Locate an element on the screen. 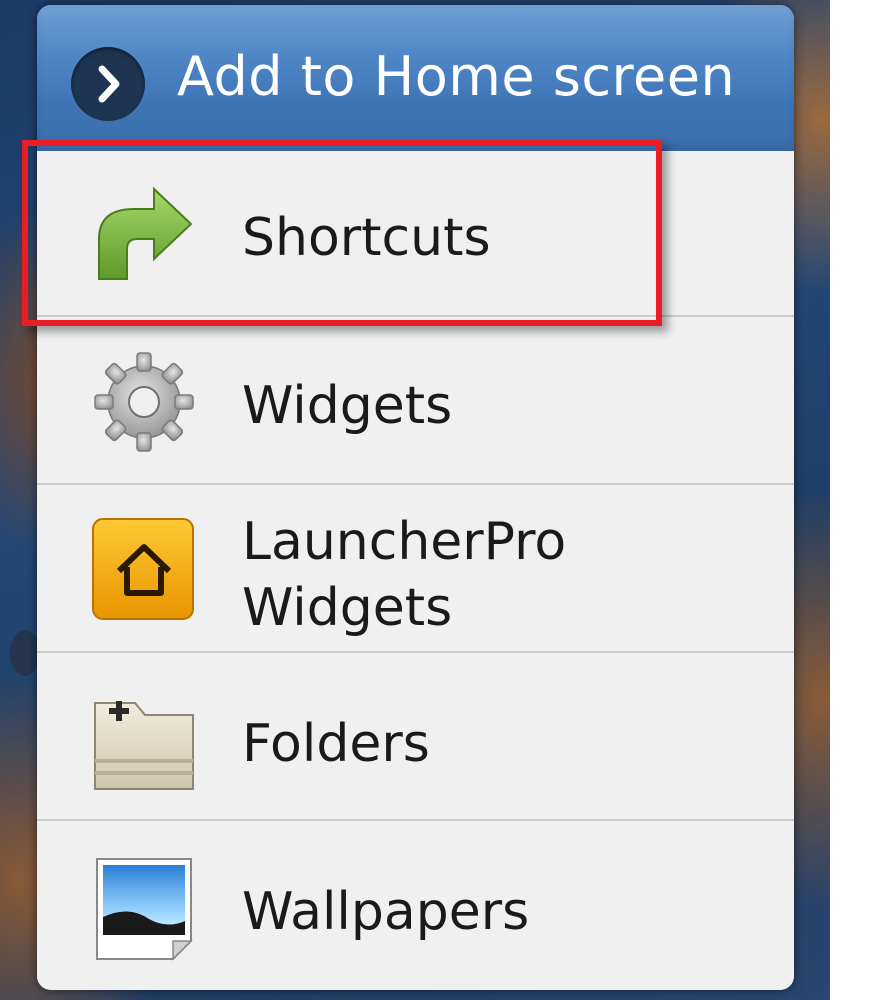 This screenshot has height=1000, width=896. menu-item-folders: Folders is located at coordinates (415, 735).